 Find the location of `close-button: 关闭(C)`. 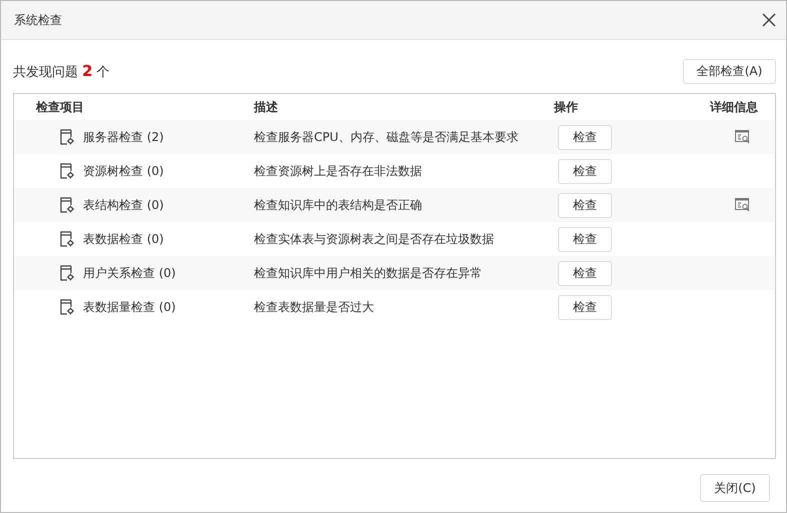

close-button: 关闭(C) is located at coordinates (735, 488).